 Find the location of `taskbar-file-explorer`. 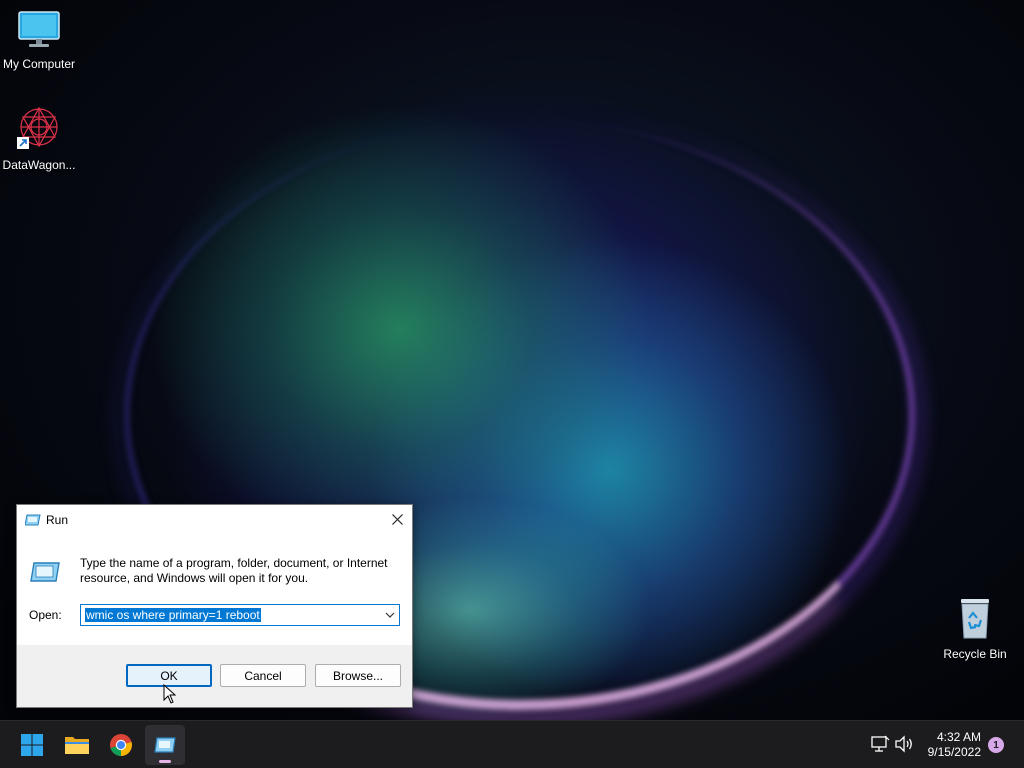

taskbar-file-explorer is located at coordinates (77, 745).